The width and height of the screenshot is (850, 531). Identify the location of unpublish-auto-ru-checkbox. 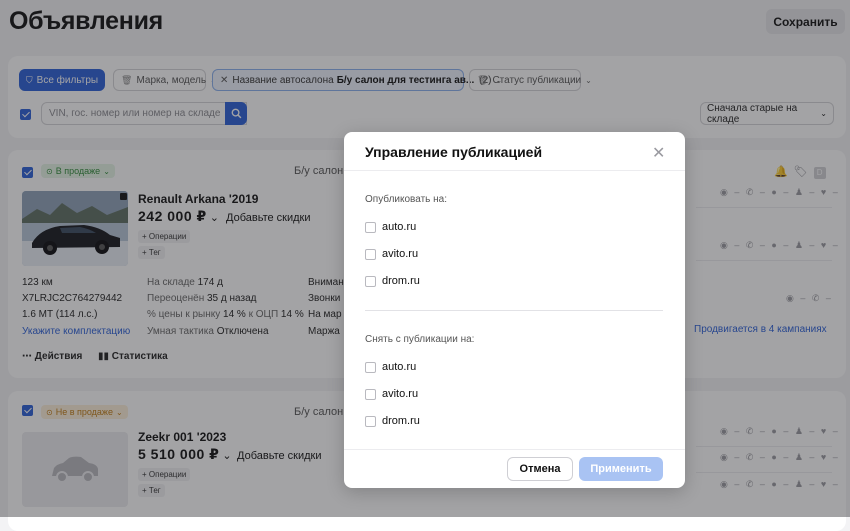
(370, 367).